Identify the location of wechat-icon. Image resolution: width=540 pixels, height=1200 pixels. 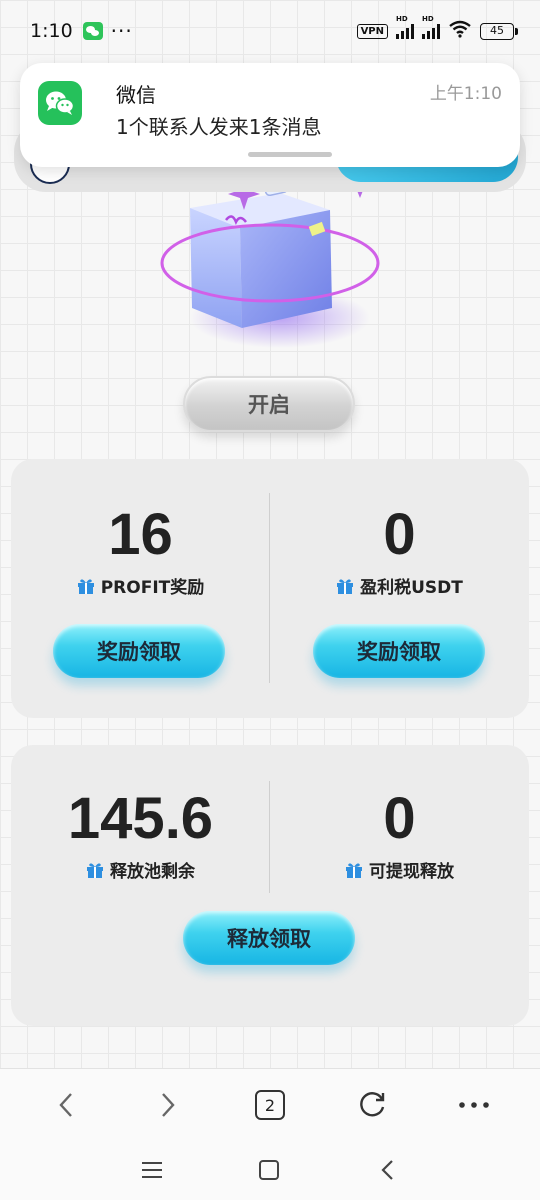
(60, 103).